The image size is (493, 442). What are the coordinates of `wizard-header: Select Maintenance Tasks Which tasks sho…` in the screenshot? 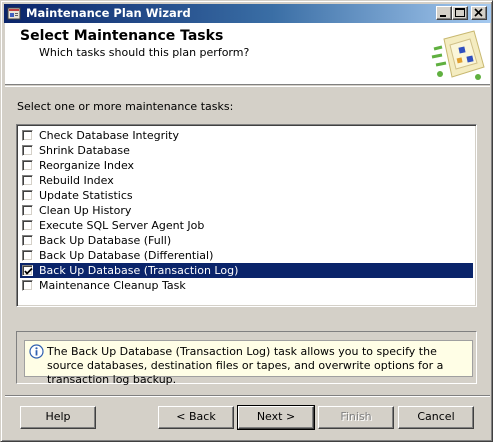 It's located at (247, 54).